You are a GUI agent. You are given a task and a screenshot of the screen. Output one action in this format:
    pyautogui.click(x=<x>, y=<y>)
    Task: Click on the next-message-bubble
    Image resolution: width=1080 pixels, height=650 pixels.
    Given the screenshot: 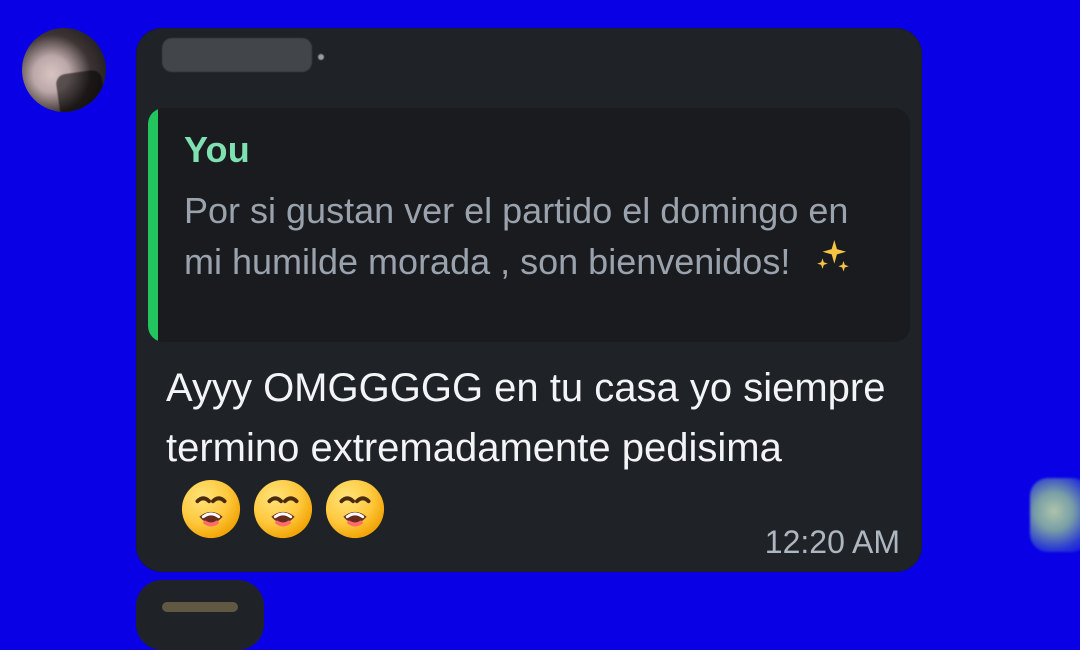 What is the action you would take?
    pyautogui.click(x=200, y=615)
    